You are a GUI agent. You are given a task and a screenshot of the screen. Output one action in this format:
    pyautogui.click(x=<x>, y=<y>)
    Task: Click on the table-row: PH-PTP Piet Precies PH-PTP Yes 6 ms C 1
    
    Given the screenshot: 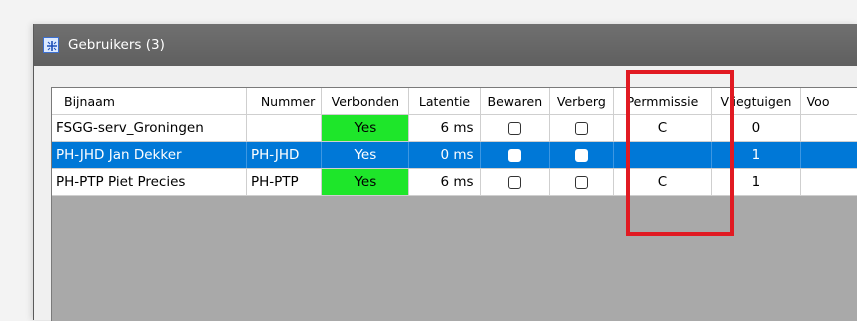 What is the action you would take?
    pyautogui.click(x=454, y=182)
    